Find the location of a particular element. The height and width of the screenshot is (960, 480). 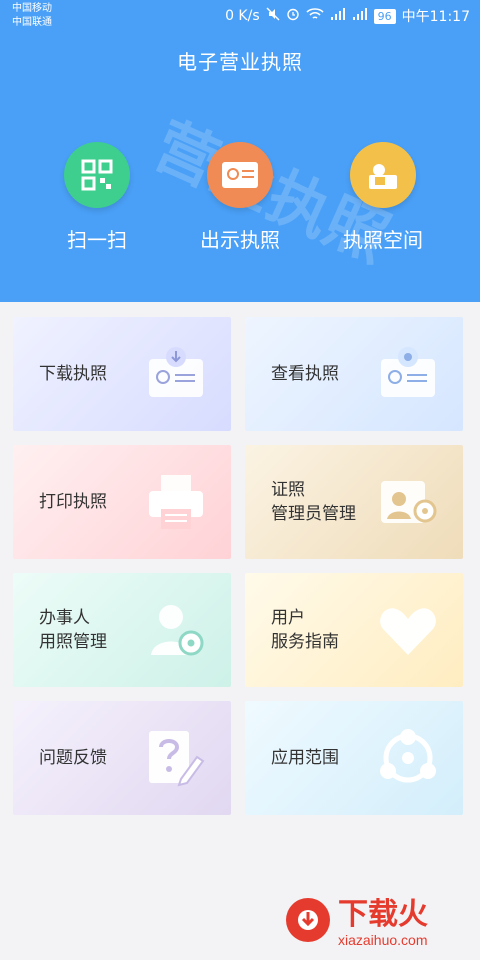

quick-action-scan: 扫一扫 is located at coordinates (97, 197).